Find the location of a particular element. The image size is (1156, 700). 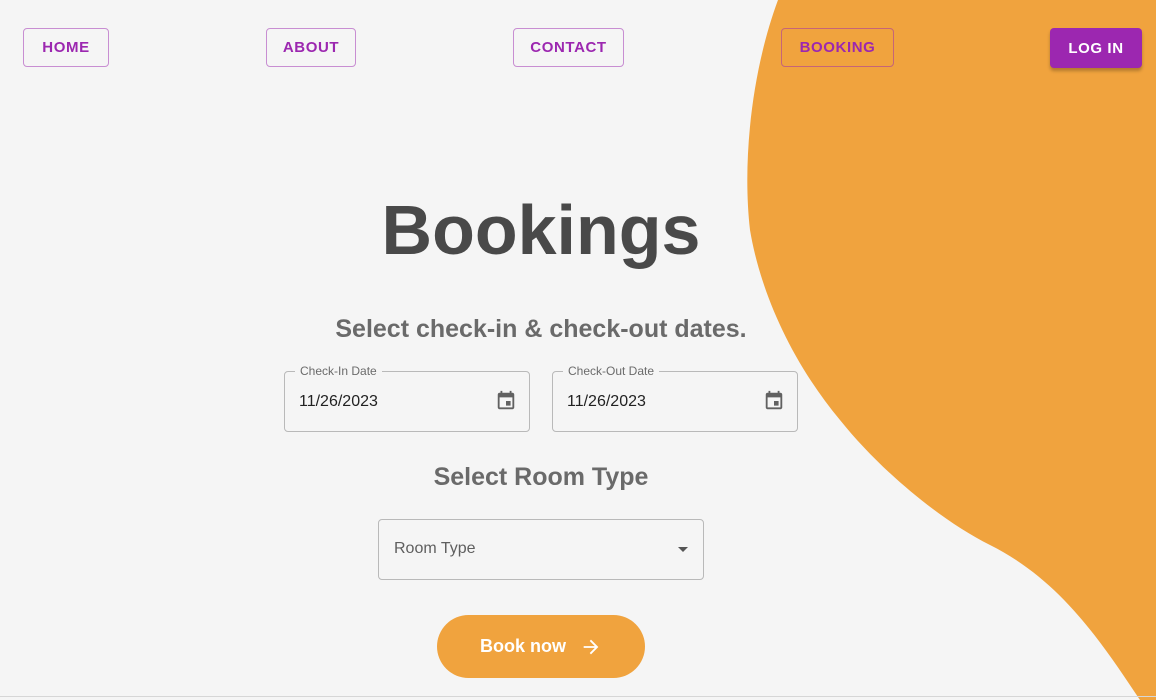

login-button: LOG IN is located at coordinates (1096, 48).